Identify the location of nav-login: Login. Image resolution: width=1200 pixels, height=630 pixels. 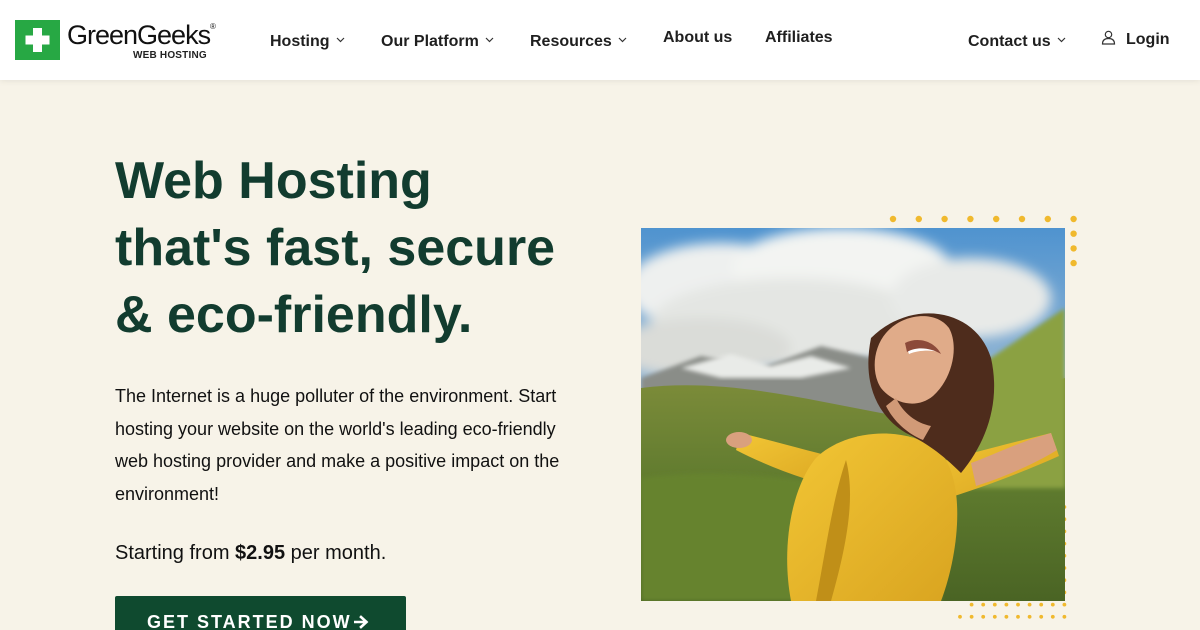
(1135, 40).